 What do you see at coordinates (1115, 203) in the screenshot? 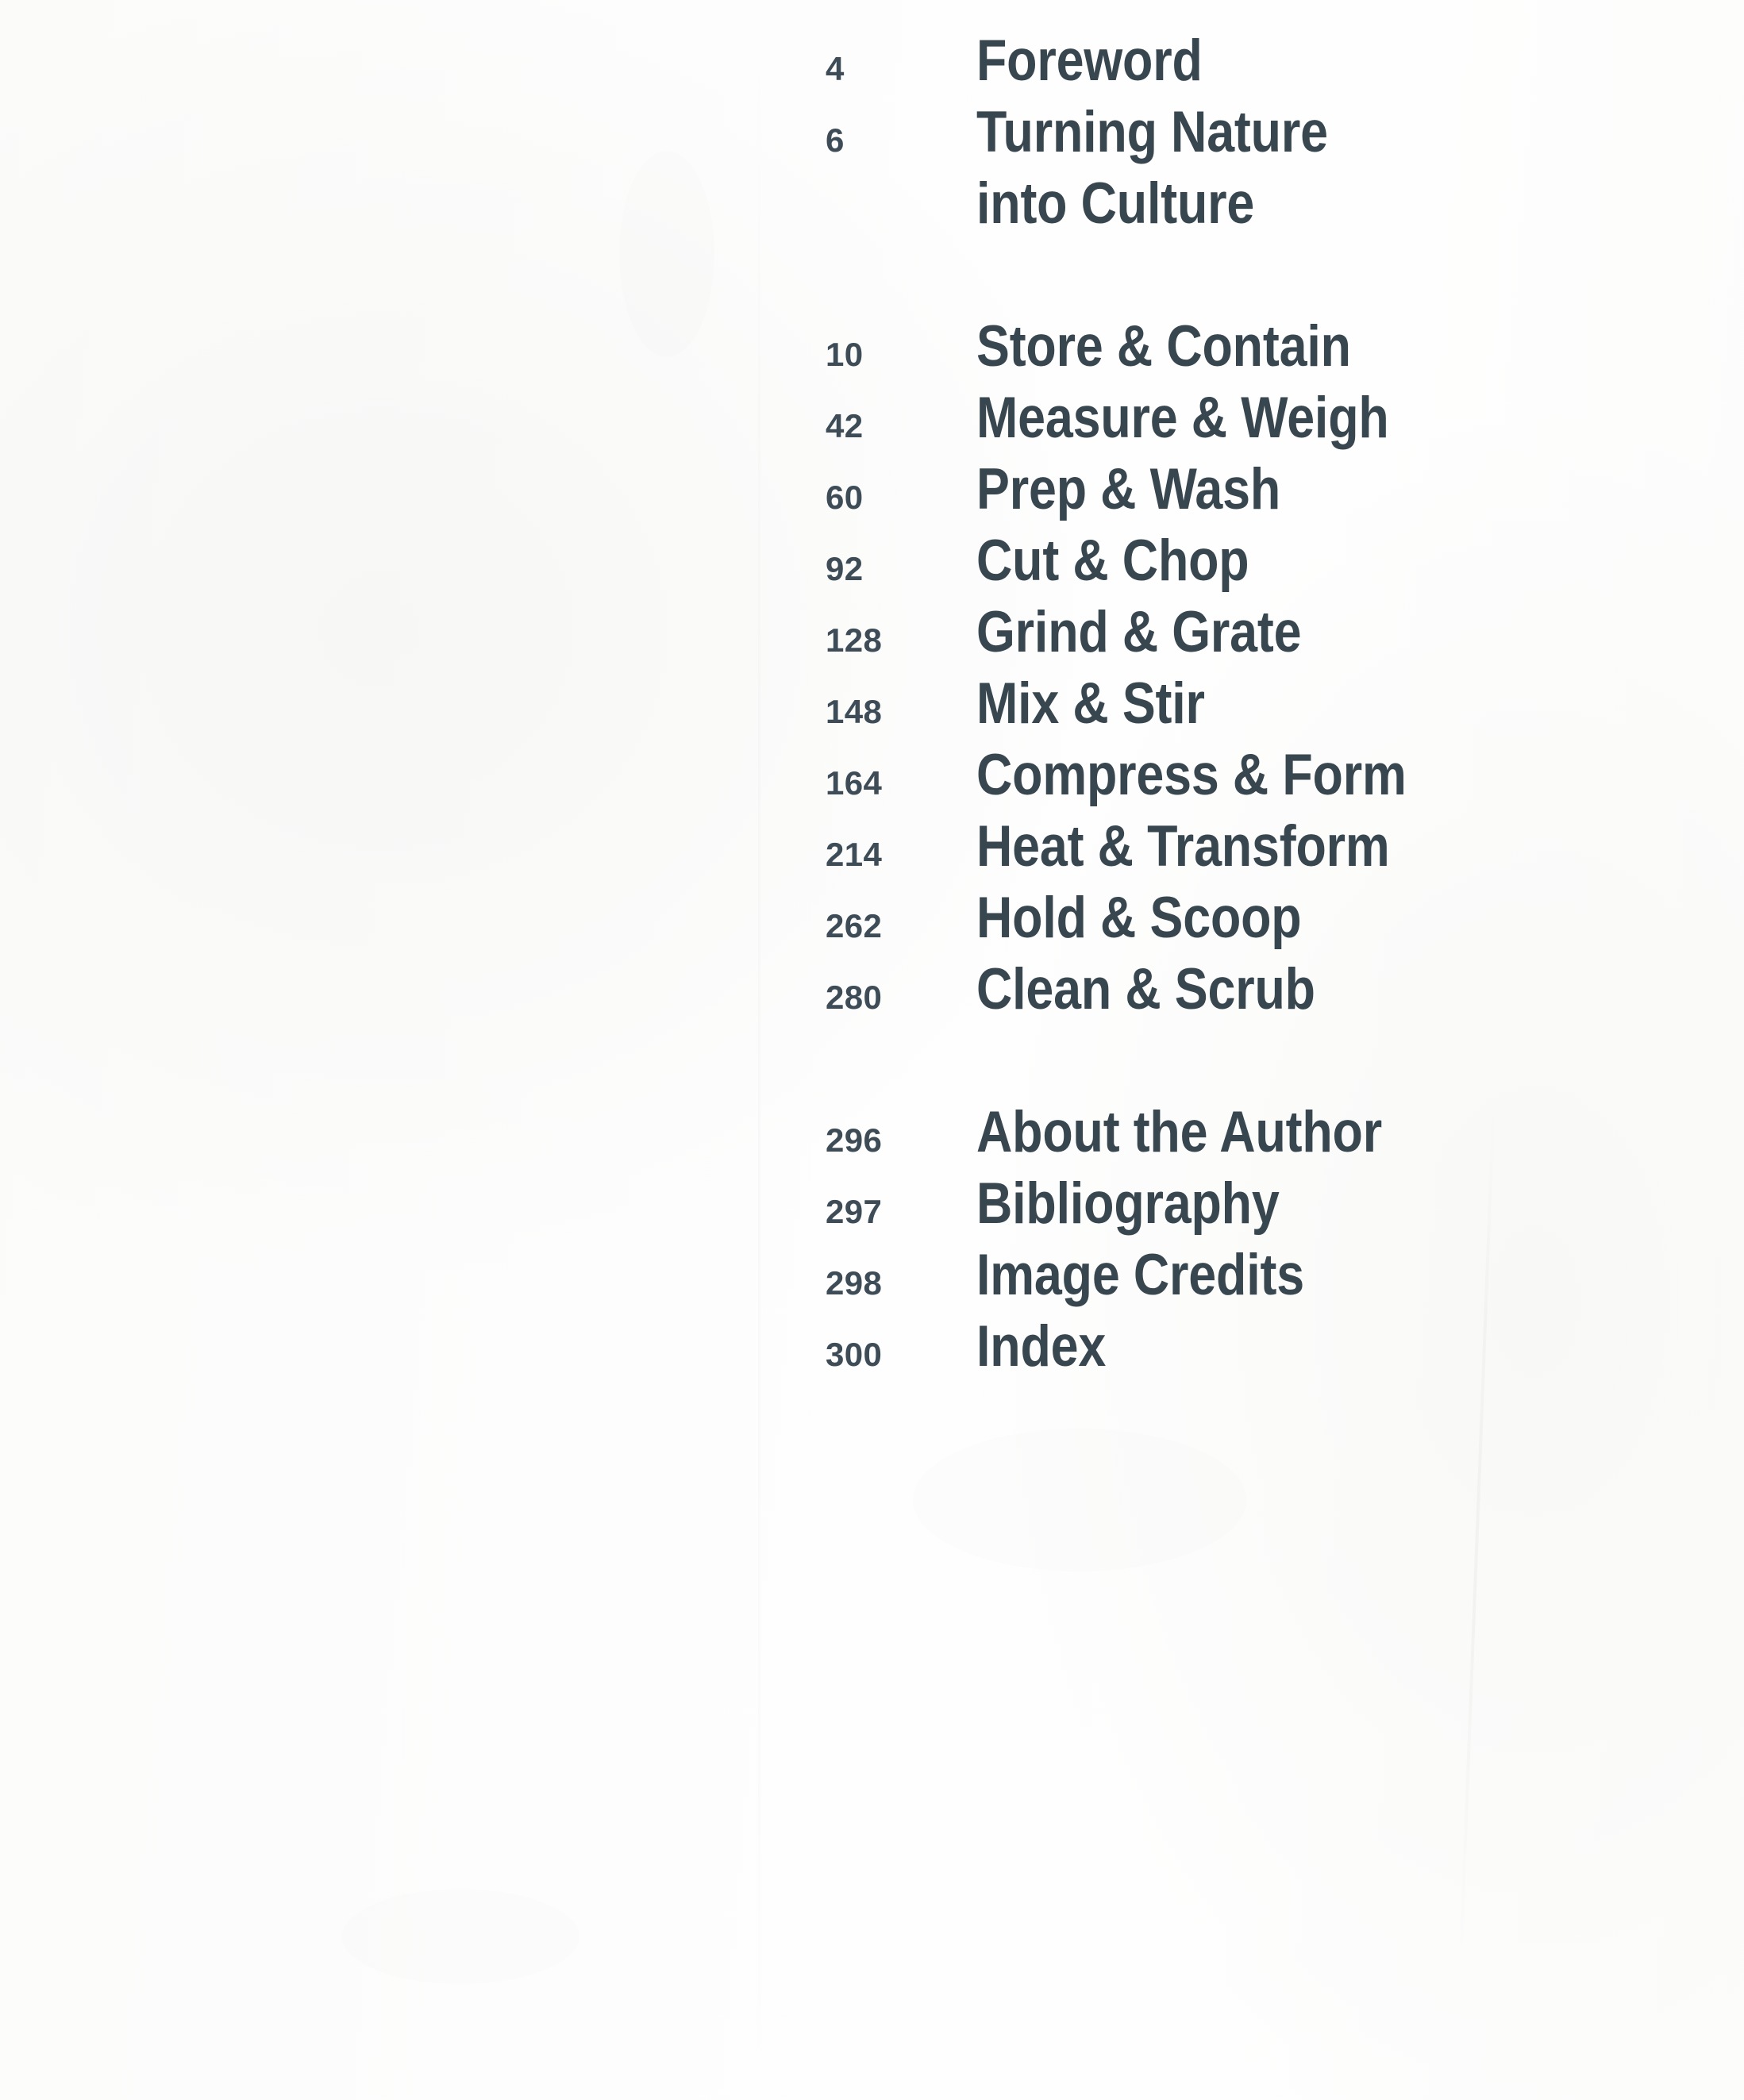
I see `toc-entry-title-line2: into Culture` at bounding box center [1115, 203].